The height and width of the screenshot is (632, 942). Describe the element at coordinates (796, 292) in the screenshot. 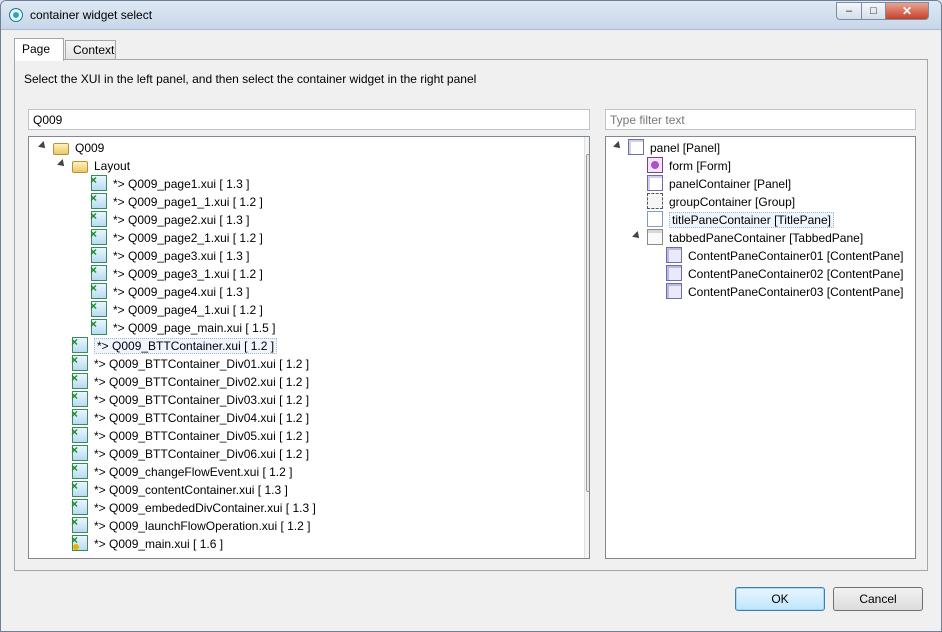

I see `tree-item-label: ContentPaneContainer03 [ContentPane]` at that location.